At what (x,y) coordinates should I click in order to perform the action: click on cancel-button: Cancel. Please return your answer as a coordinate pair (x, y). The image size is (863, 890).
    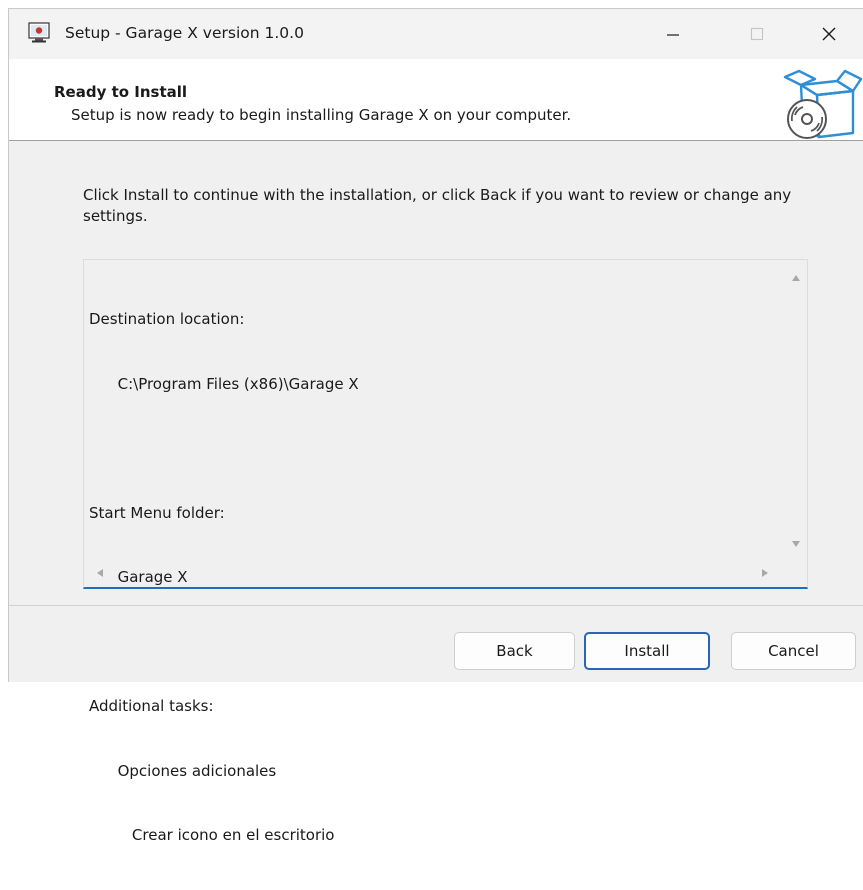
    Looking at the image, I should click on (793, 651).